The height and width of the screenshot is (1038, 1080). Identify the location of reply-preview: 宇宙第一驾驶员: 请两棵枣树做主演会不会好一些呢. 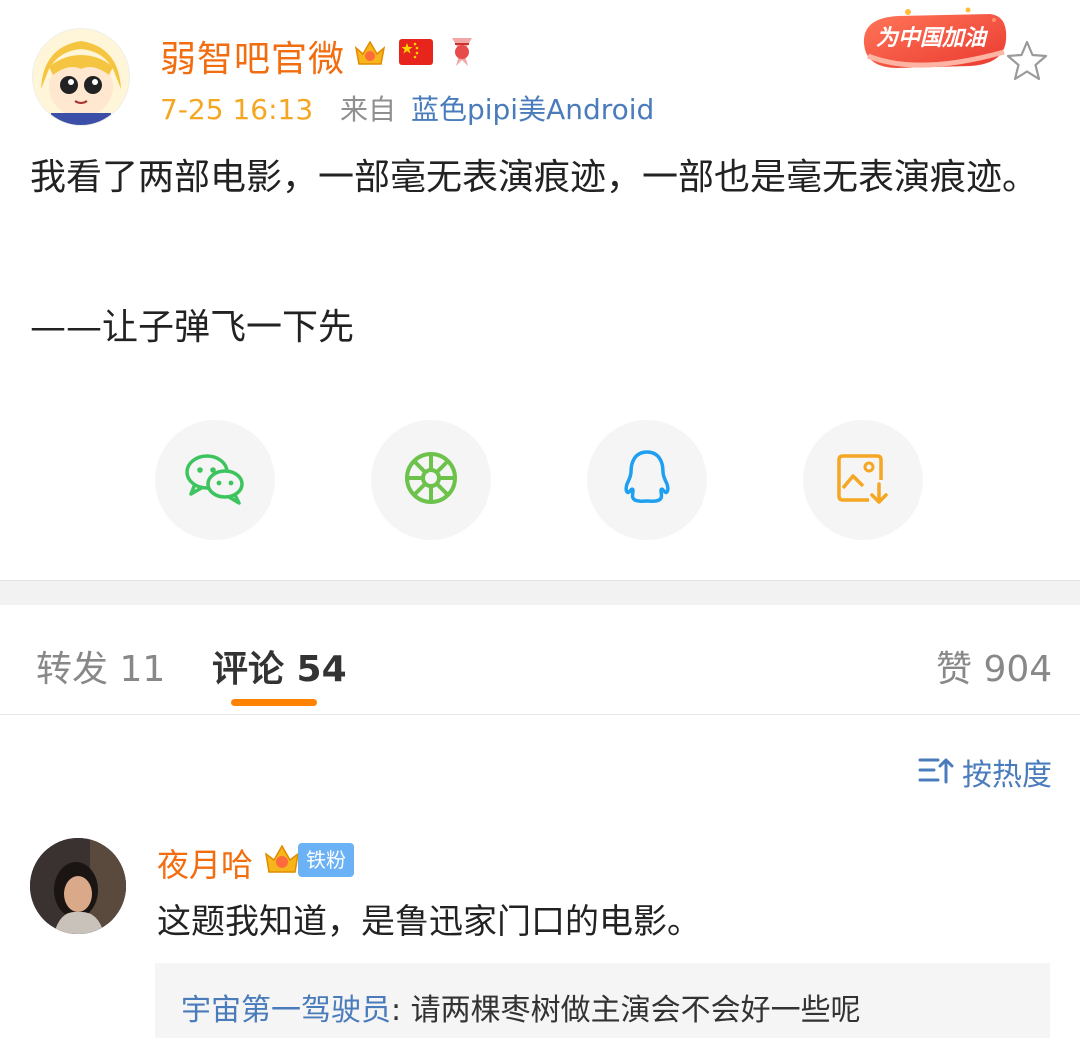
(602, 1000).